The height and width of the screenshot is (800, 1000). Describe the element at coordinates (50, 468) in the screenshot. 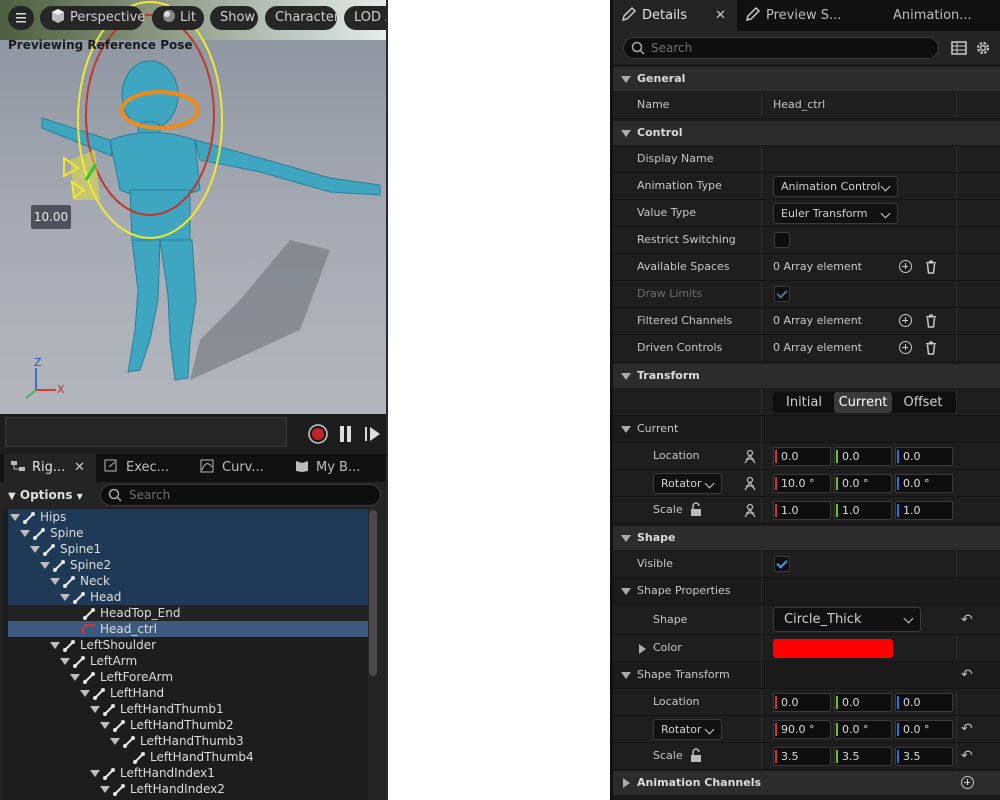

I see `tab-rig-hierarchy: Rig... ✕` at that location.